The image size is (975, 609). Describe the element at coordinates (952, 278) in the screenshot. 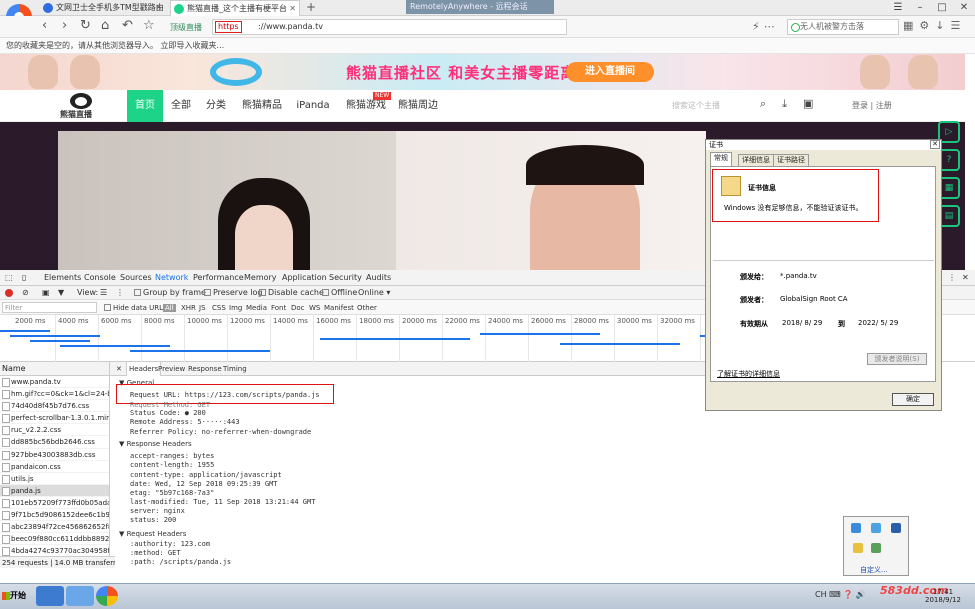

I see `more-icon: ⋮` at that location.